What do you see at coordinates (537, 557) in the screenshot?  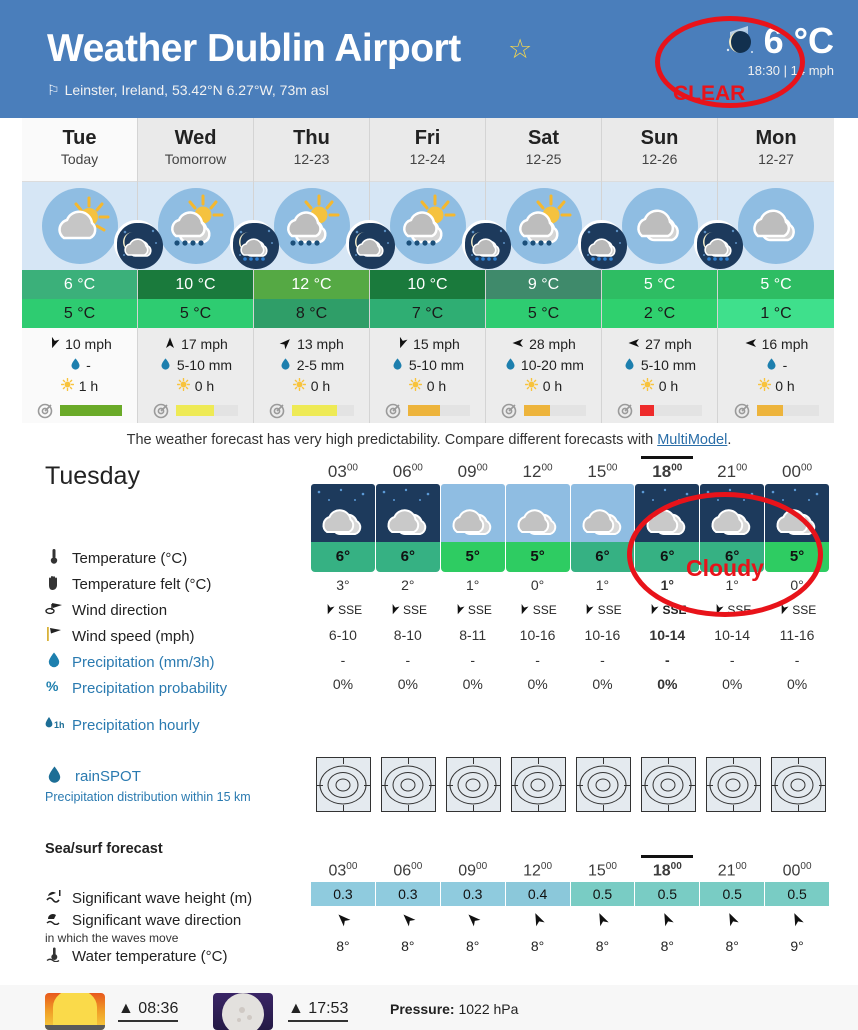 I see `hour-temperature-12: 5°` at bounding box center [537, 557].